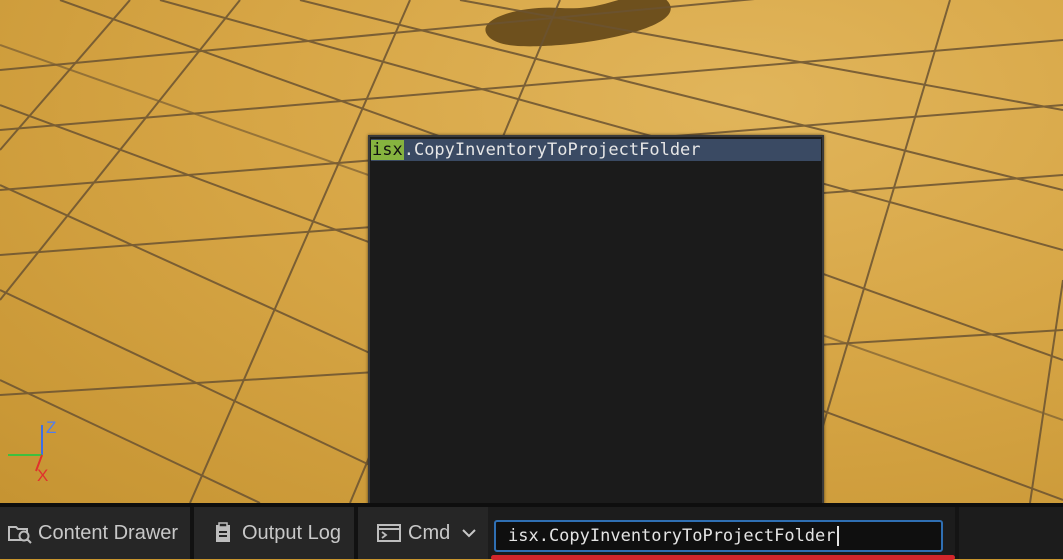 The height and width of the screenshot is (560, 1063). Describe the element at coordinates (223, 533) in the screenshot. I see `output-log-icon` at that location.